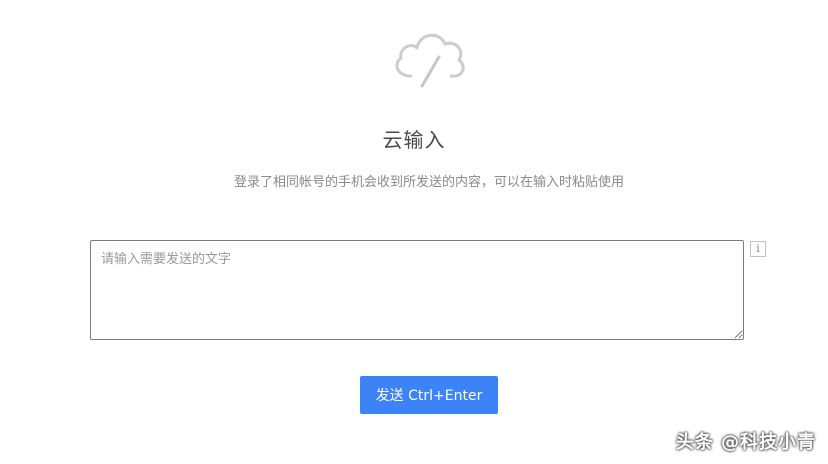 The width and height of the screenshot is (828, 464). What do you see at coordinates (745, 442) in the screenshot?
I see `watermark: 头条 @科技小青` at bounding box center [745, 442].